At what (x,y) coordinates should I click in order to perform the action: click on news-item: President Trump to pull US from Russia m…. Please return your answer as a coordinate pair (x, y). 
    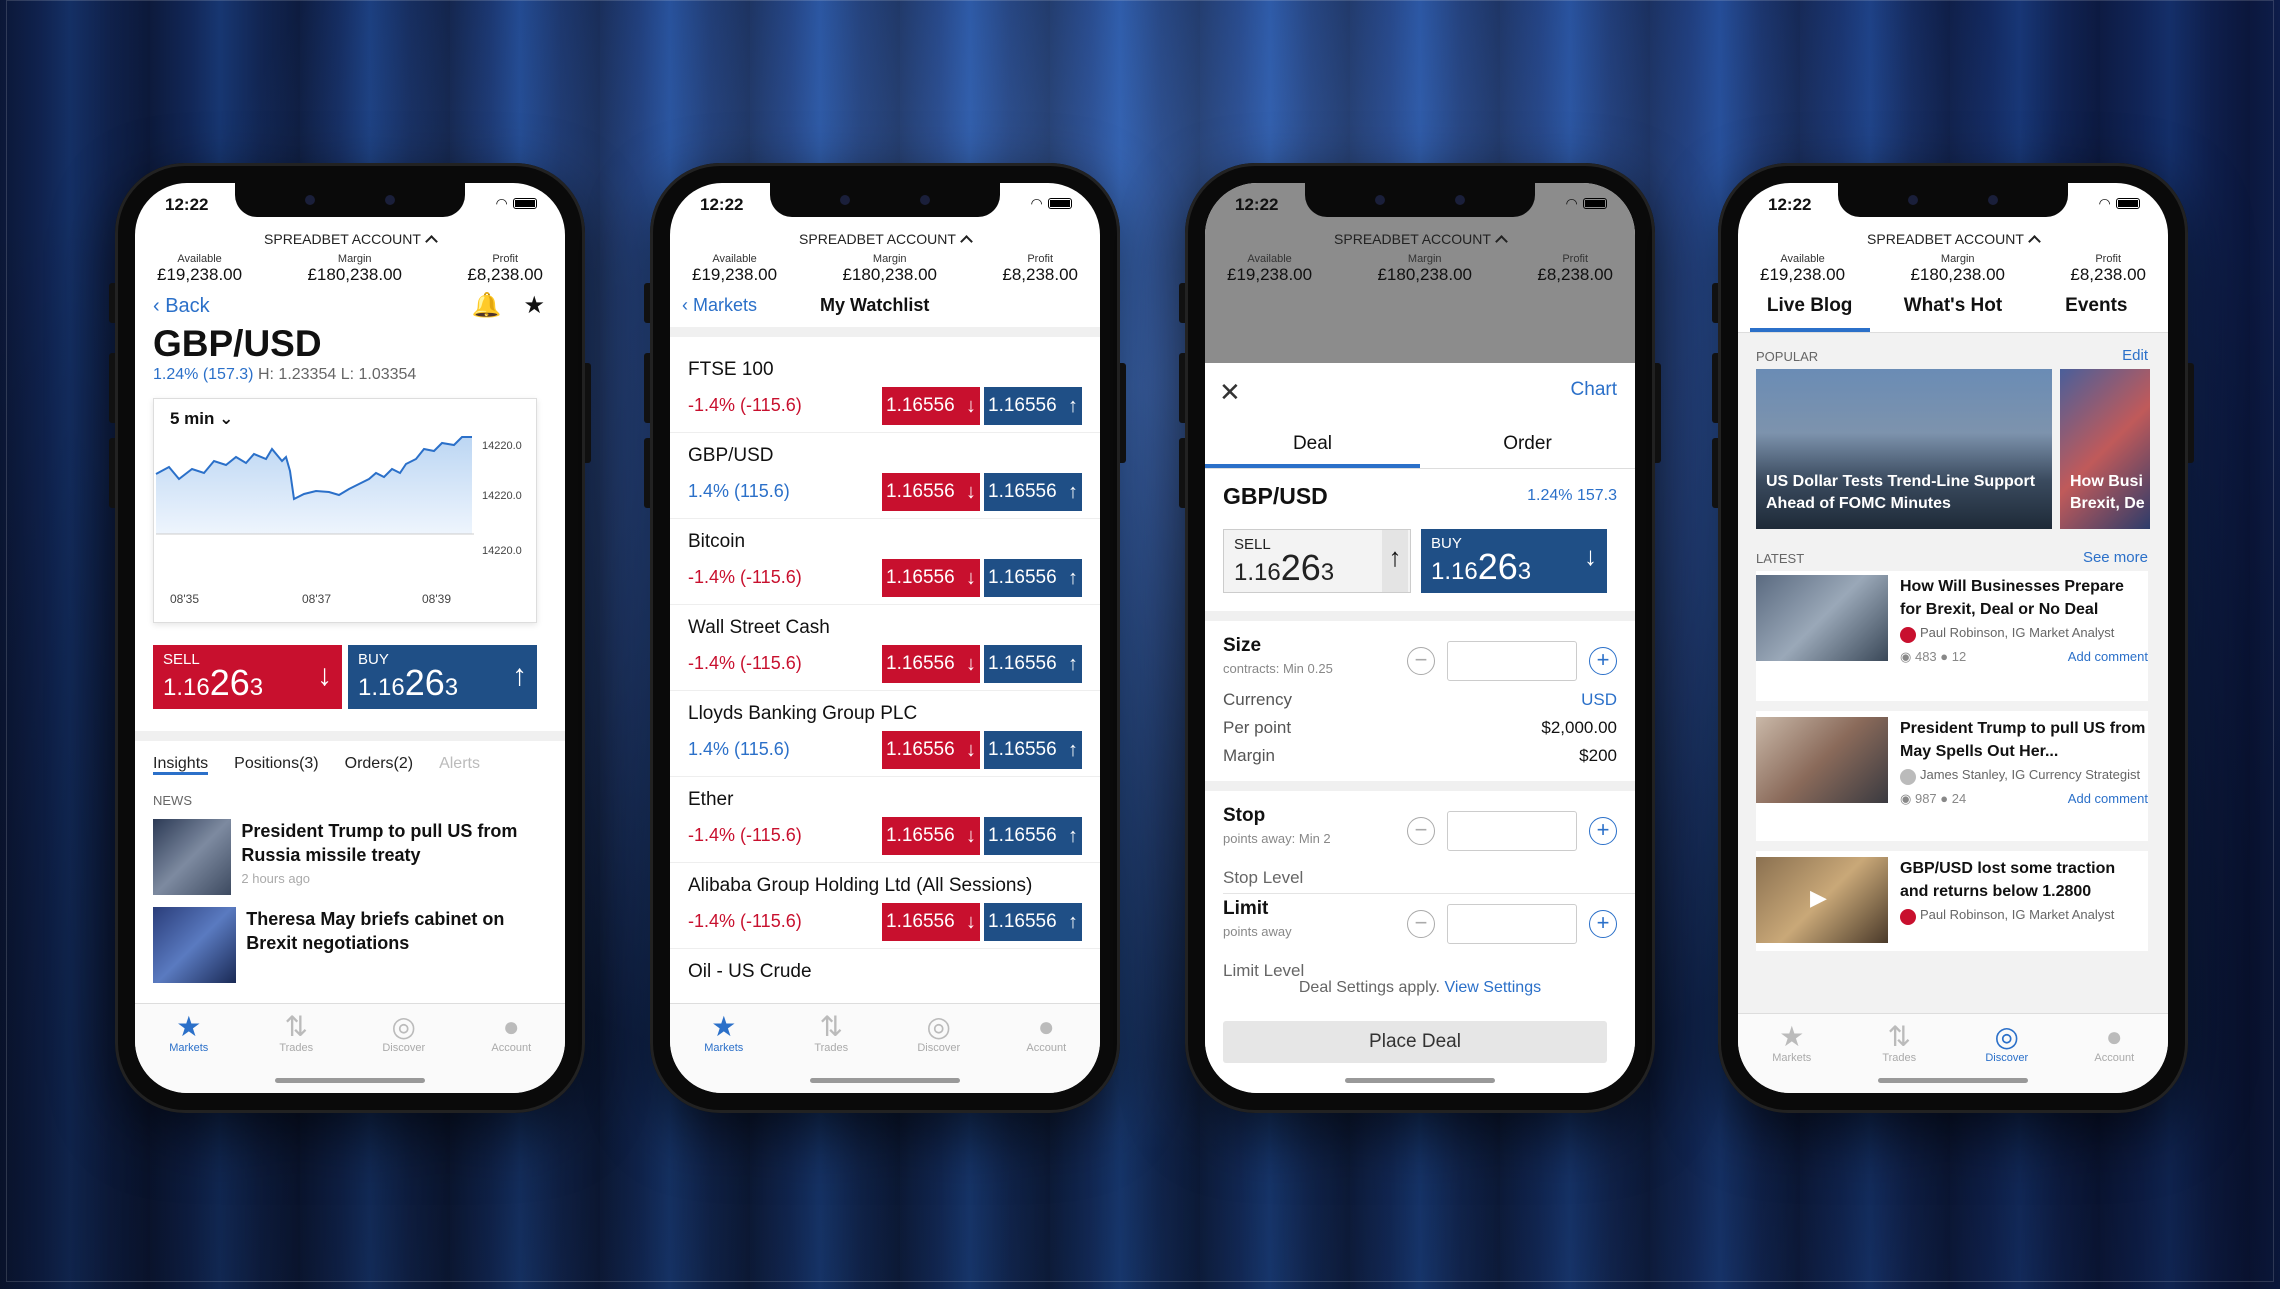
    Looking at the image, I should click on (350, 859).